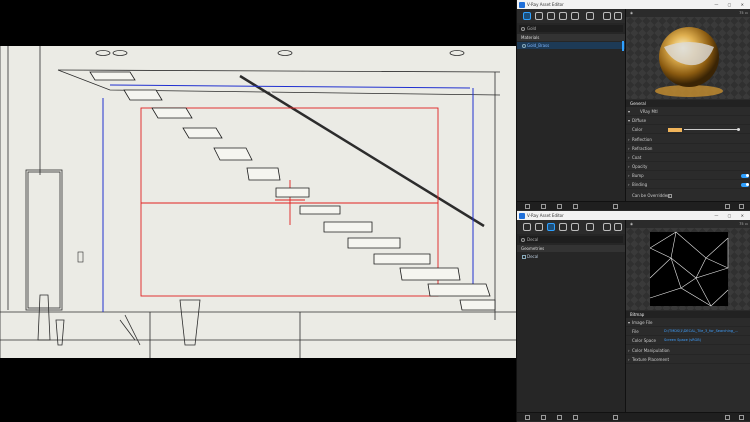 The width and height of the screenshot is (750, 422). Describe the element at coordinates (571, 239) in the screenshot. I see `search-input: Decal` at that location.